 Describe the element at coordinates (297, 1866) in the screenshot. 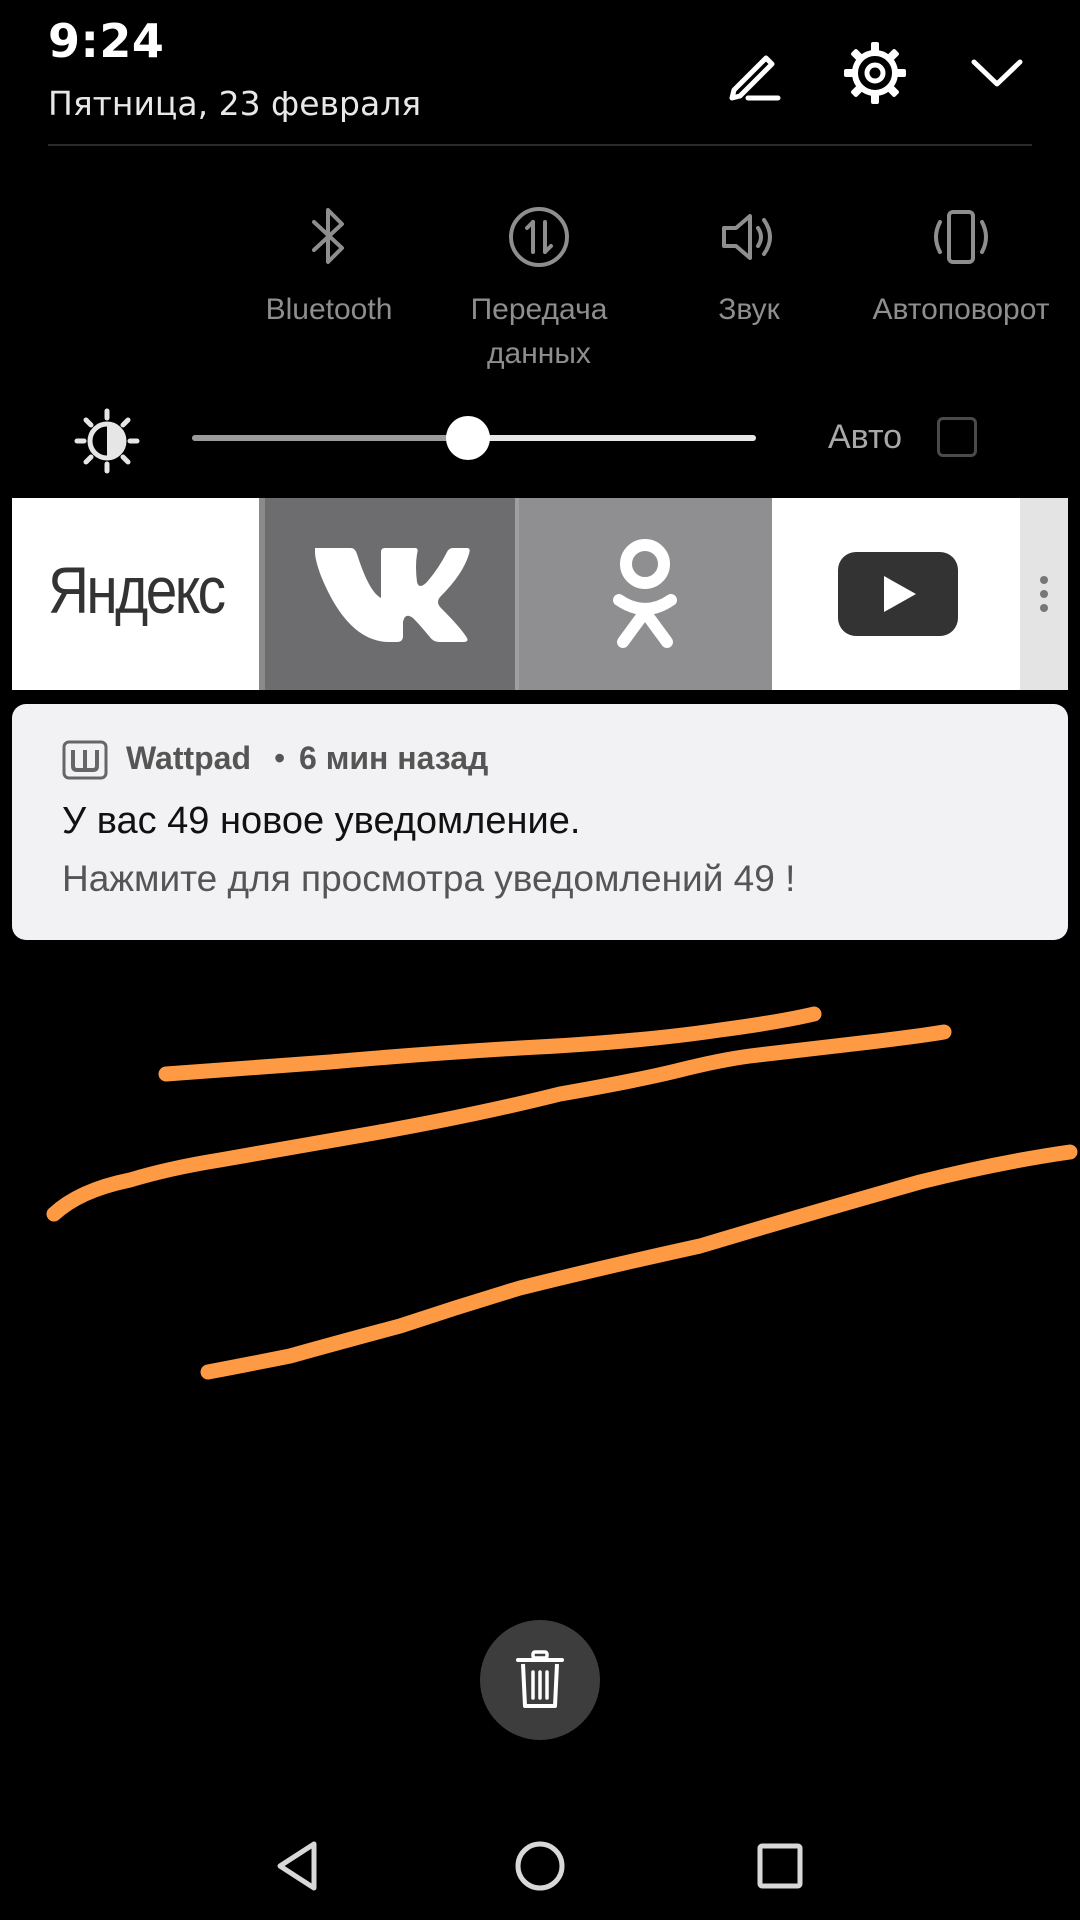

I see `back-icon` at that location.